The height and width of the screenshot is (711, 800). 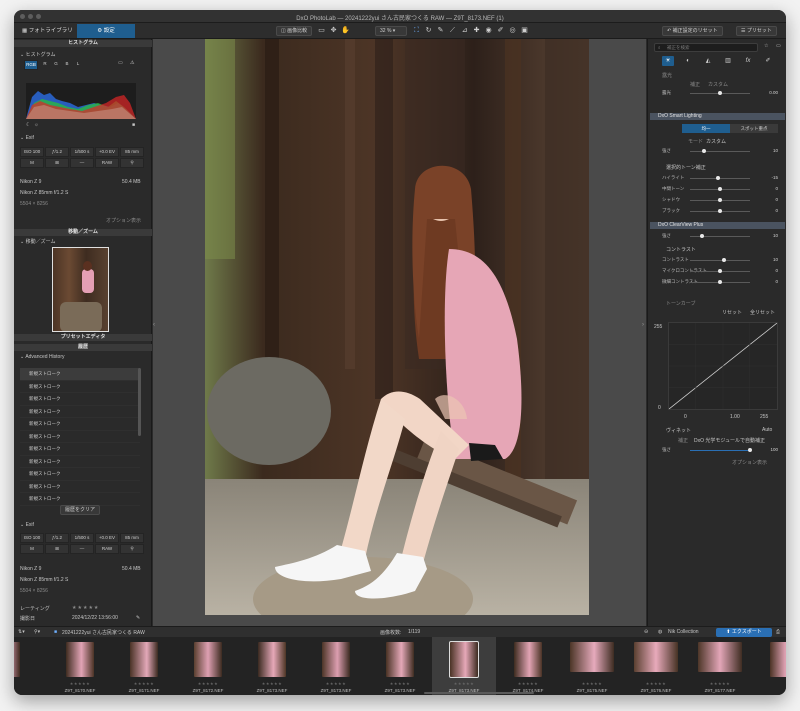 What do you see at coordinates (80, 510) in the screenshot?
I see `clear-history-button: 履歴をクリア` at bounding box center [80, 510].